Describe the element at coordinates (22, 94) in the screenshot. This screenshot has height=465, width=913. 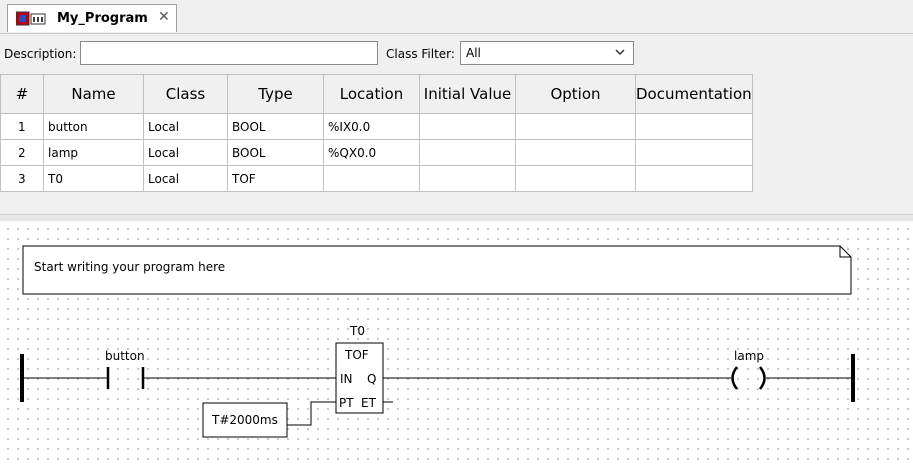
I see `column-header: #` at that location.